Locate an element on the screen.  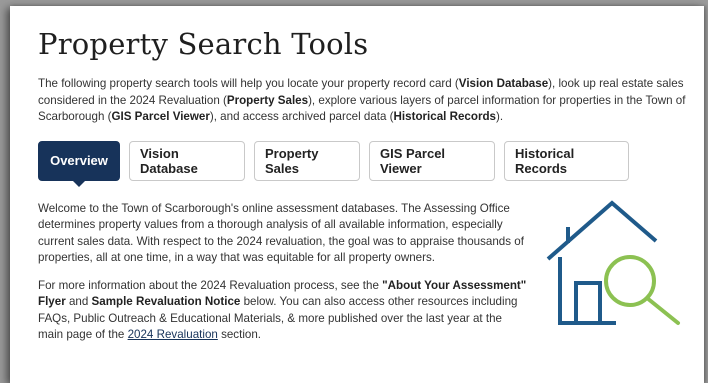
intro-text-4: ), and access archived parcel data ( is located at coordinates (301, 116).